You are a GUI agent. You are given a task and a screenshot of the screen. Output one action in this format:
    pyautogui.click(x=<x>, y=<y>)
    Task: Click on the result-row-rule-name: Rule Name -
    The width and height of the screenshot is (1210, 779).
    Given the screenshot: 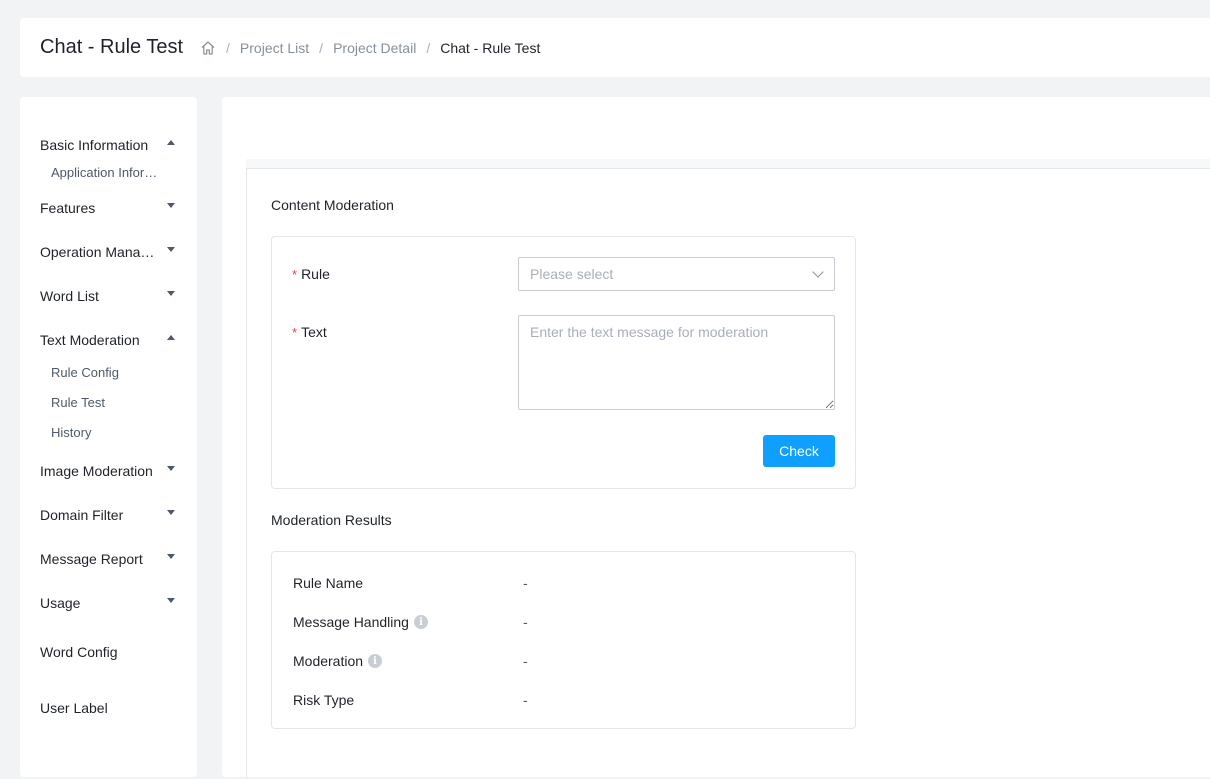 What is the action you would take?
    pyautogui.click(x=563, y=585)
    